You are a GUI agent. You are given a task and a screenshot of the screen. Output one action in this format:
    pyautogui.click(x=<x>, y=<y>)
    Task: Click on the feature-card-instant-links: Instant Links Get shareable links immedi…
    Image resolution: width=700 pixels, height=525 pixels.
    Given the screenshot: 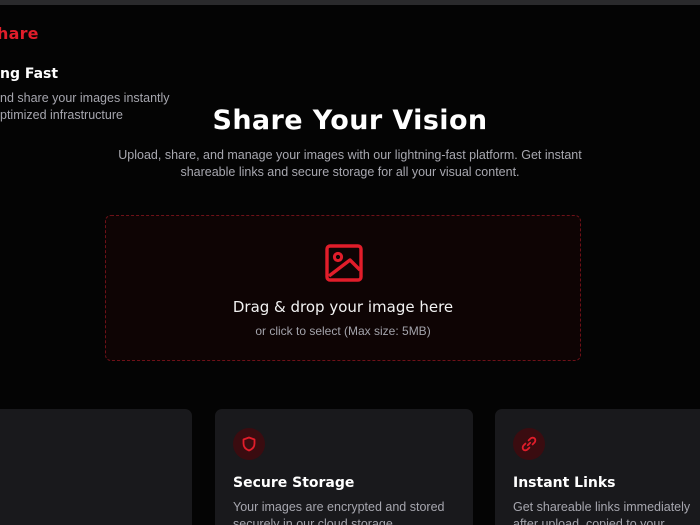 What is the action you would take?
    pyautogui.click(x=597, y=467)
    